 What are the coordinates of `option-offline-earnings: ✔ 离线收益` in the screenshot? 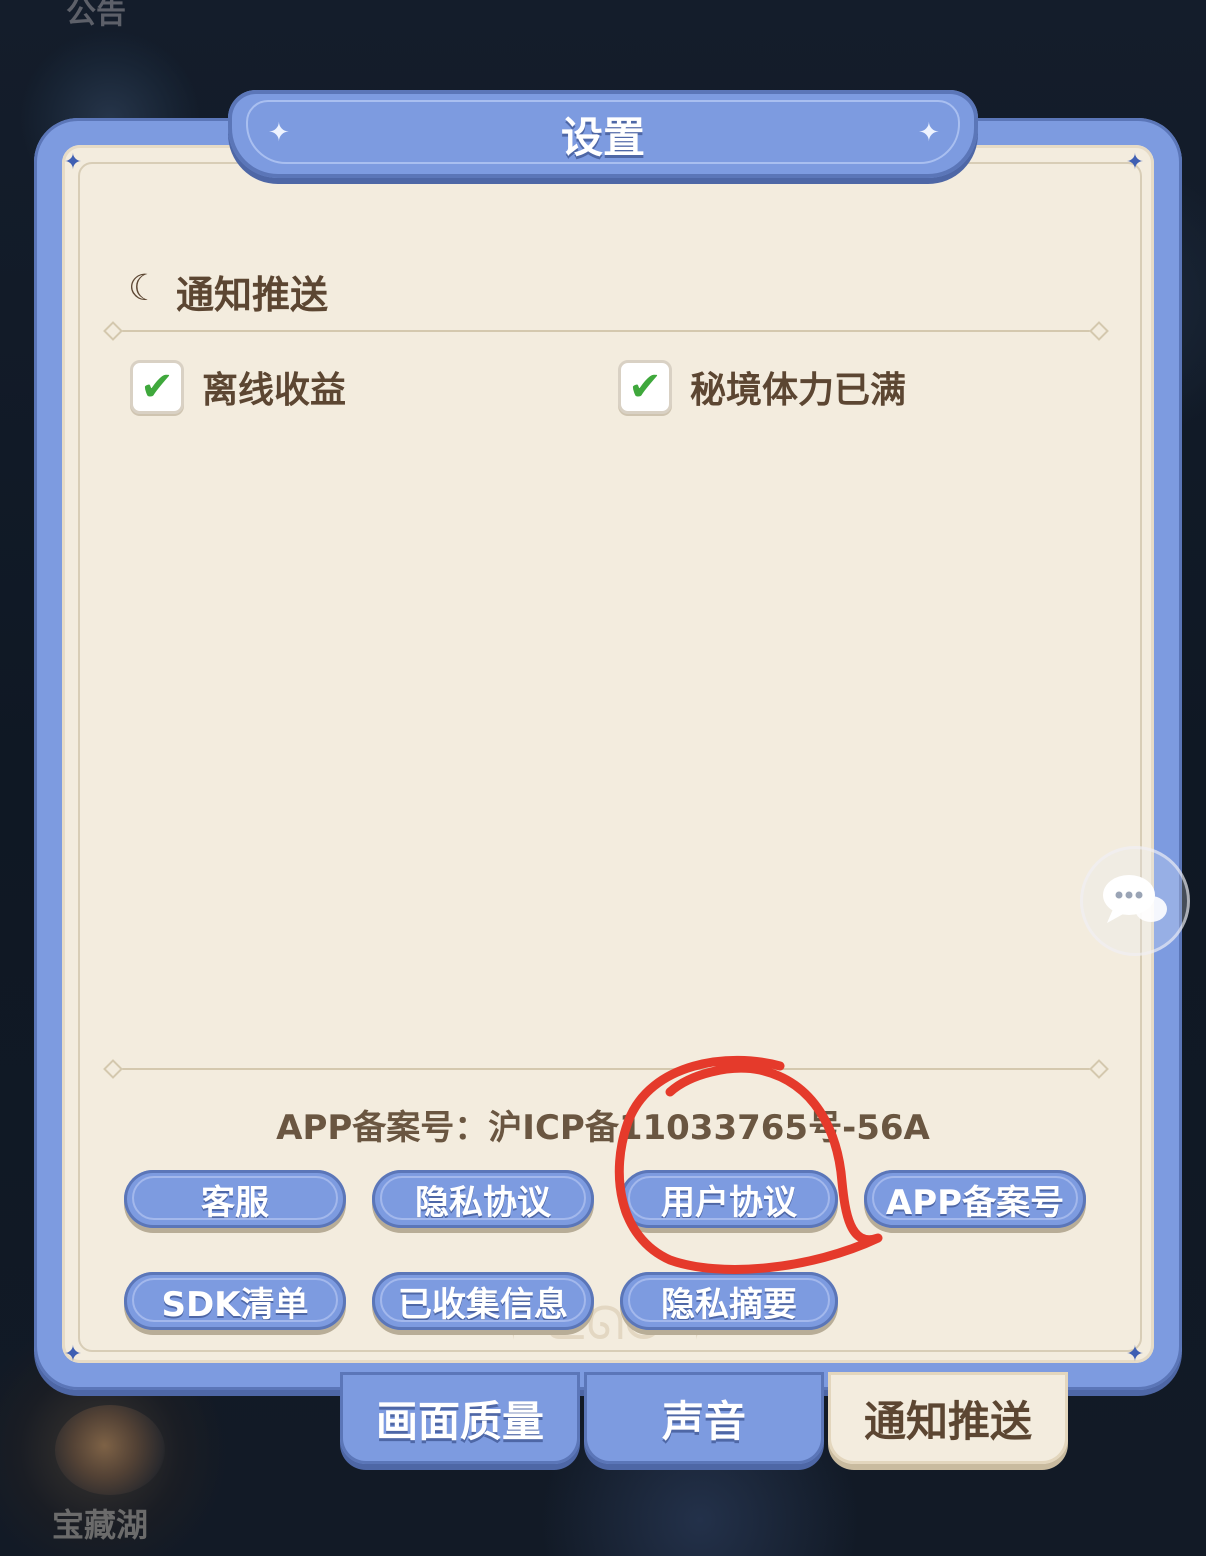 It's located at (238, 387).